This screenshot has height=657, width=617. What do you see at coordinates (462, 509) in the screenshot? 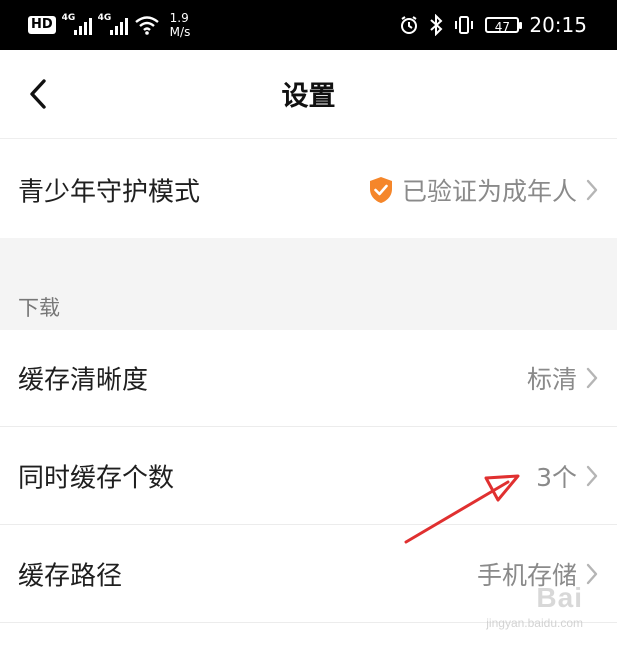
I see `annotation-arrow-icon` at bounding box center [462, 509].